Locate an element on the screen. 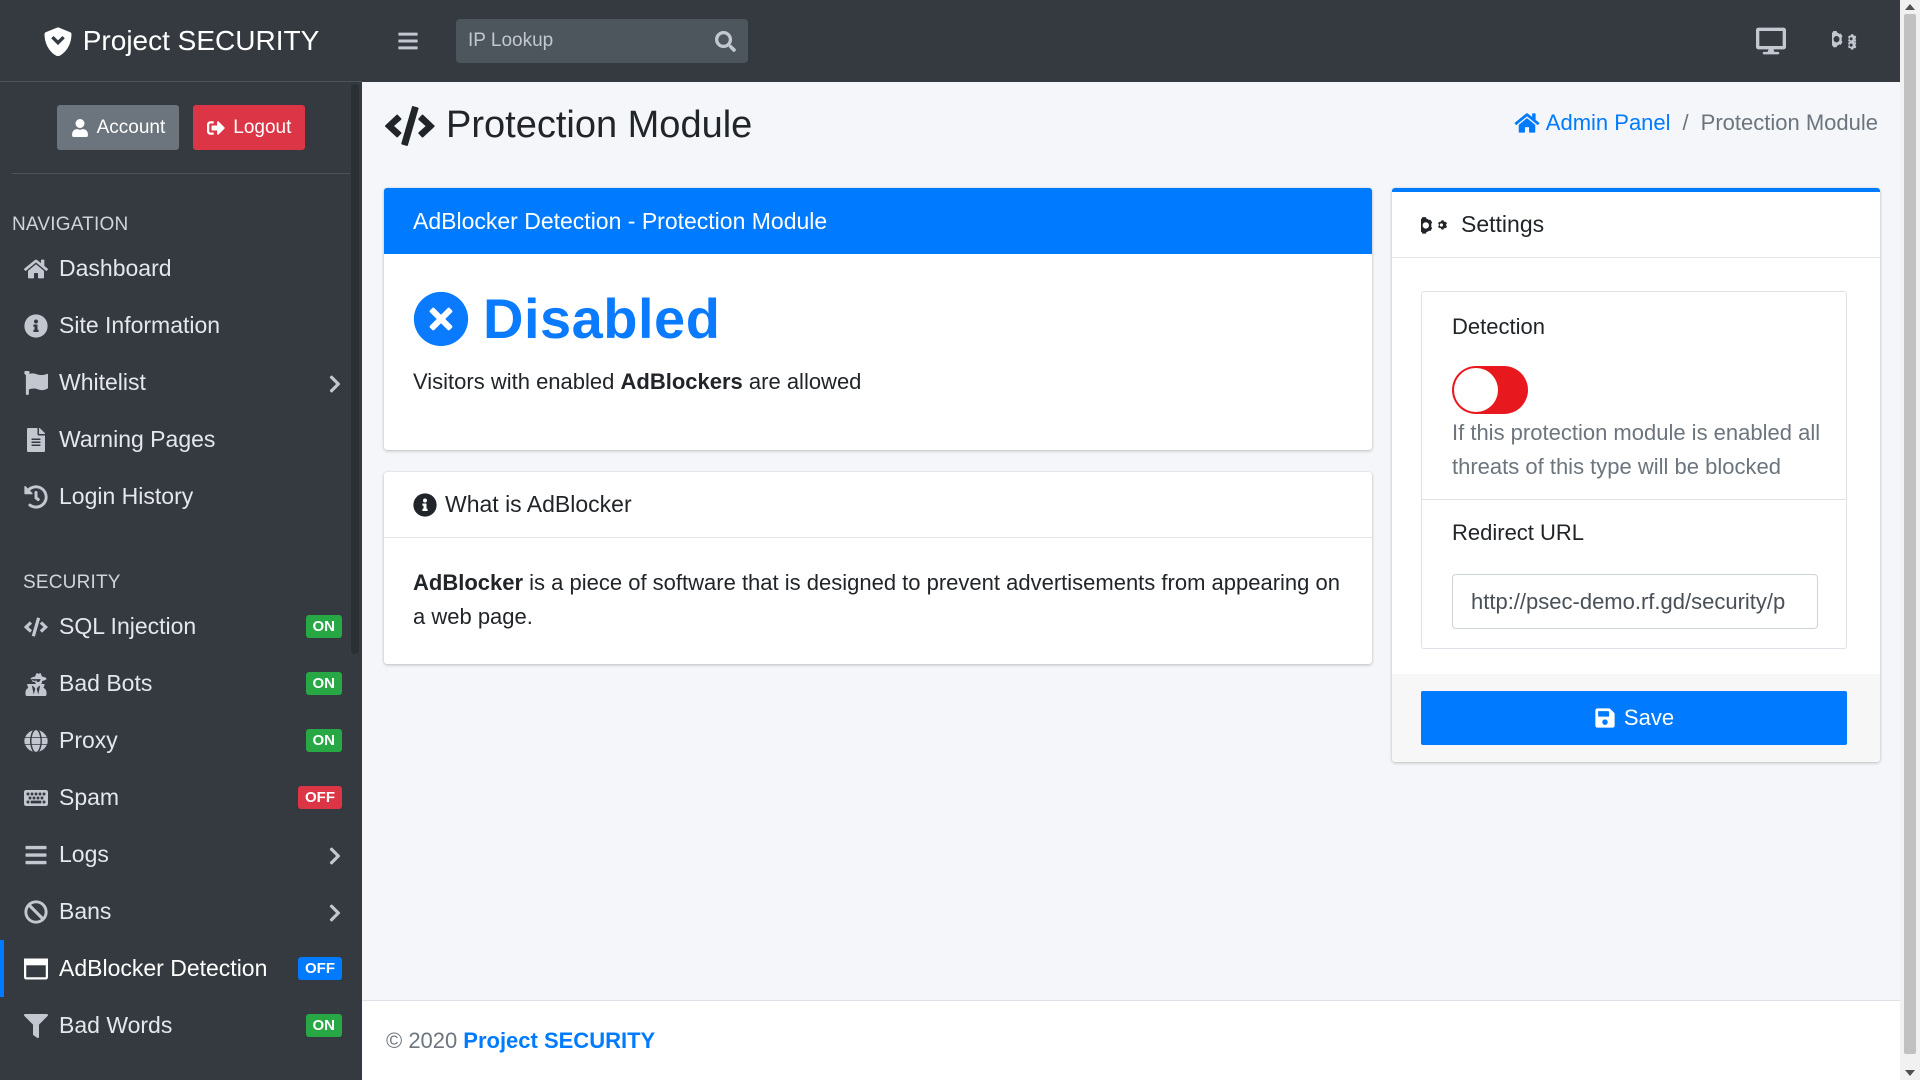 The image size is (1920, 1080). breadcrumb-home-label: Admin Panel is located at coordinates (1608, 122).